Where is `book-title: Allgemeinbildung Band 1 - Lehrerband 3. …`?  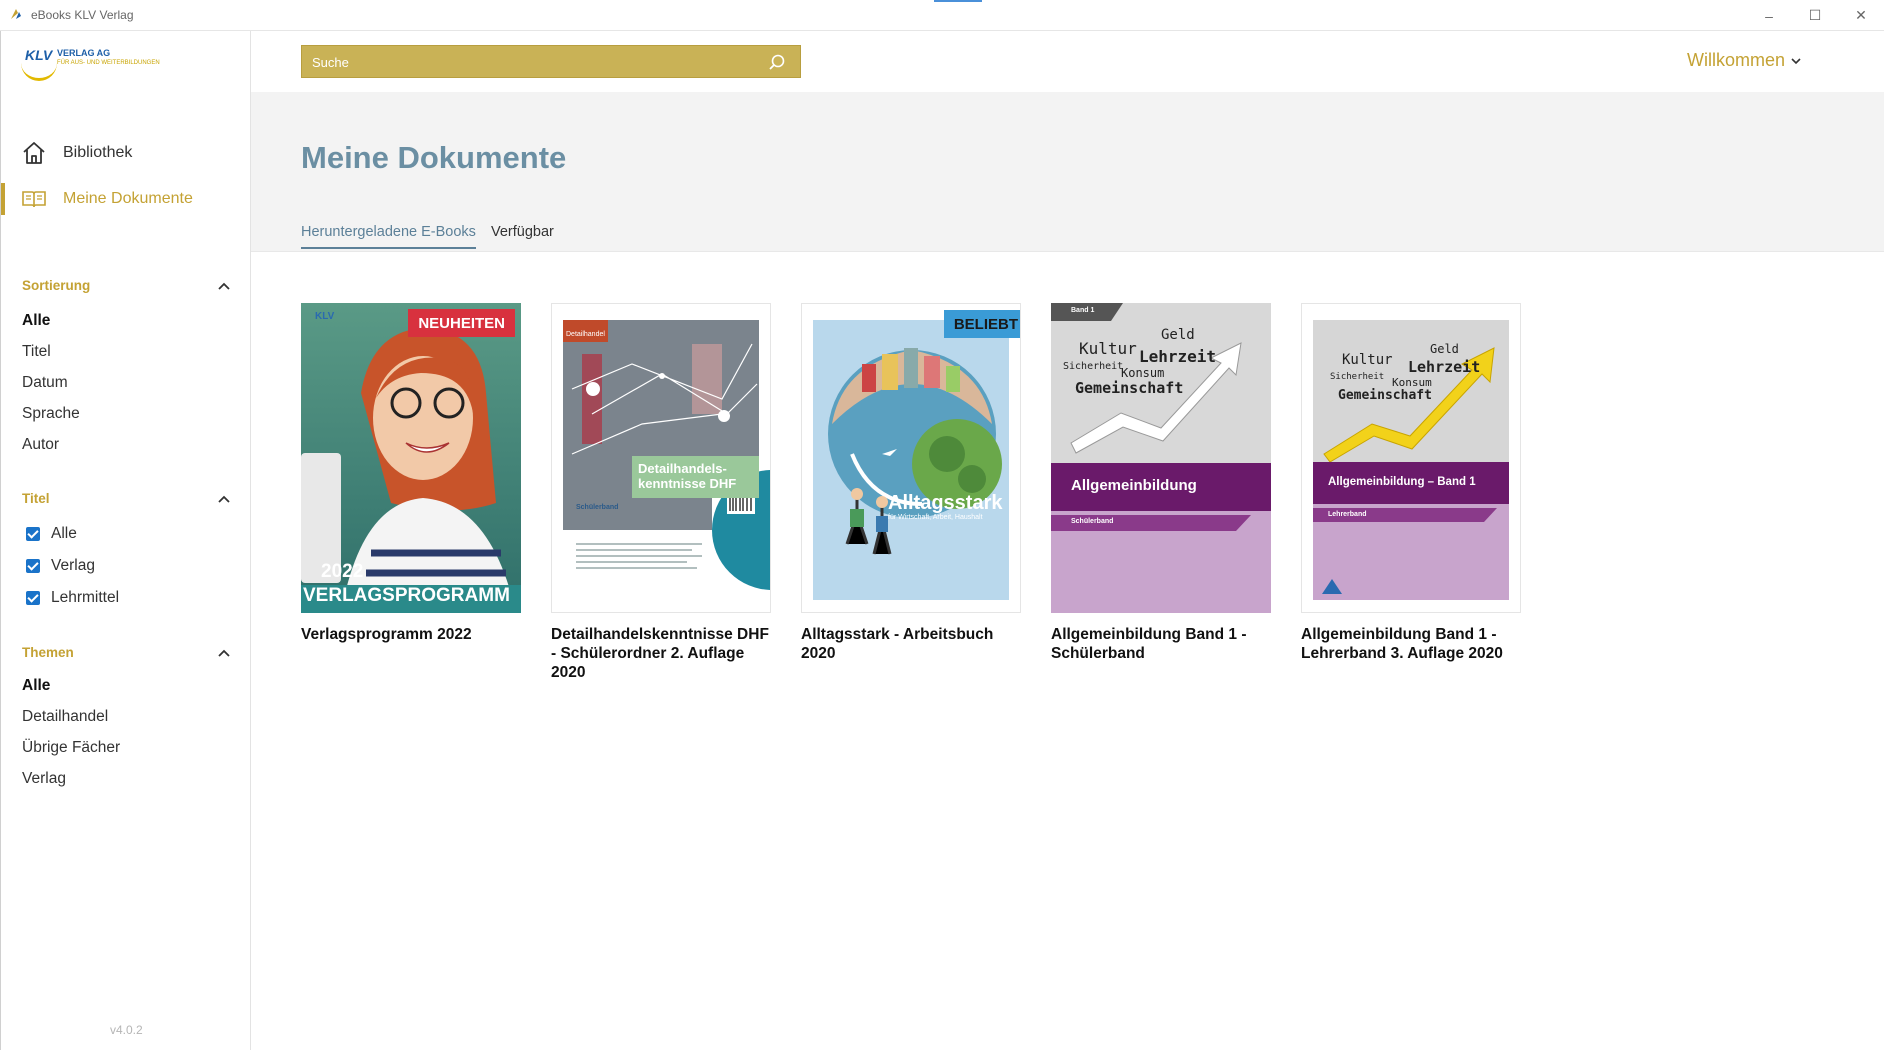
book-title: Allgemeinbildung Band 1 - Lehrerband 3. … is located at coordinates (1411, 644).